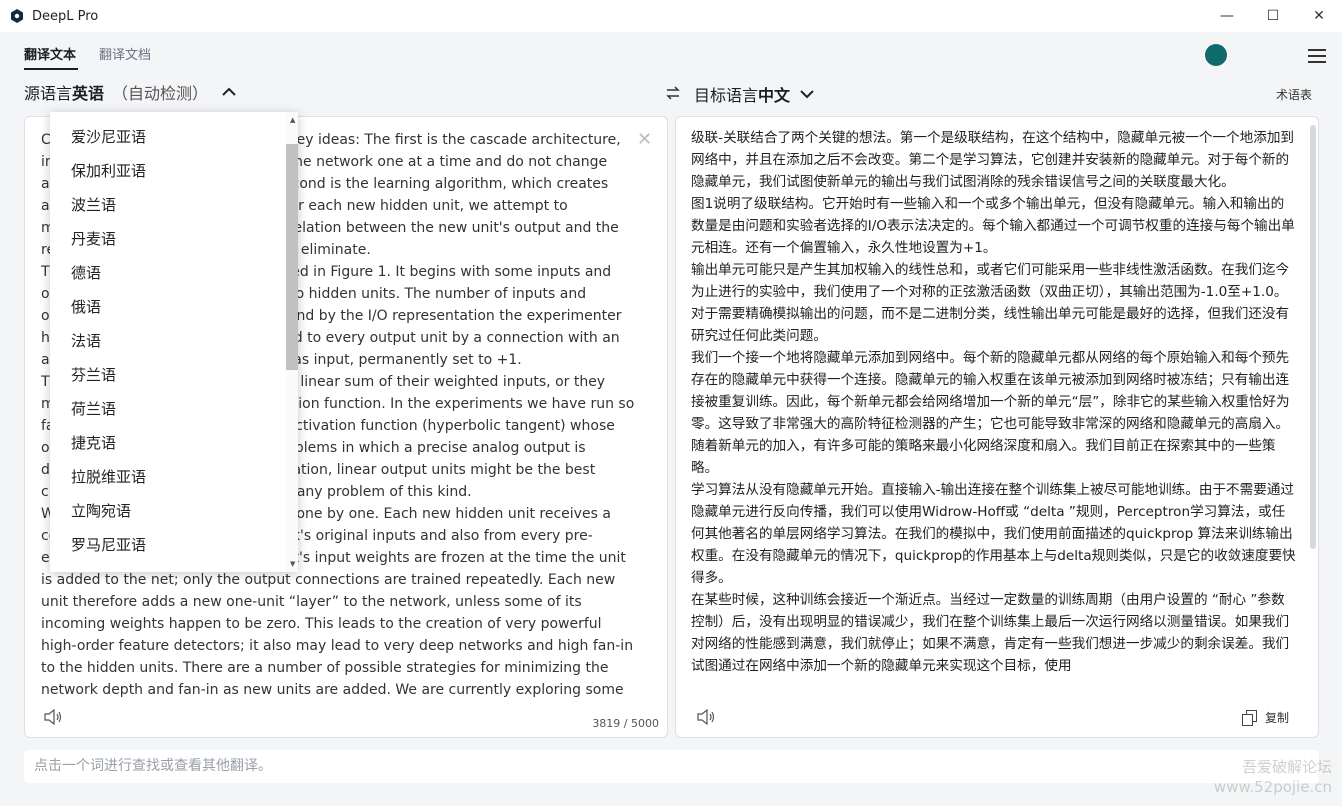  What do you see at coordinates (671, 52) in the screenshot?
I see `mode-tabs: 翻译文本 翻译文档` at bounding box center [671, 52].